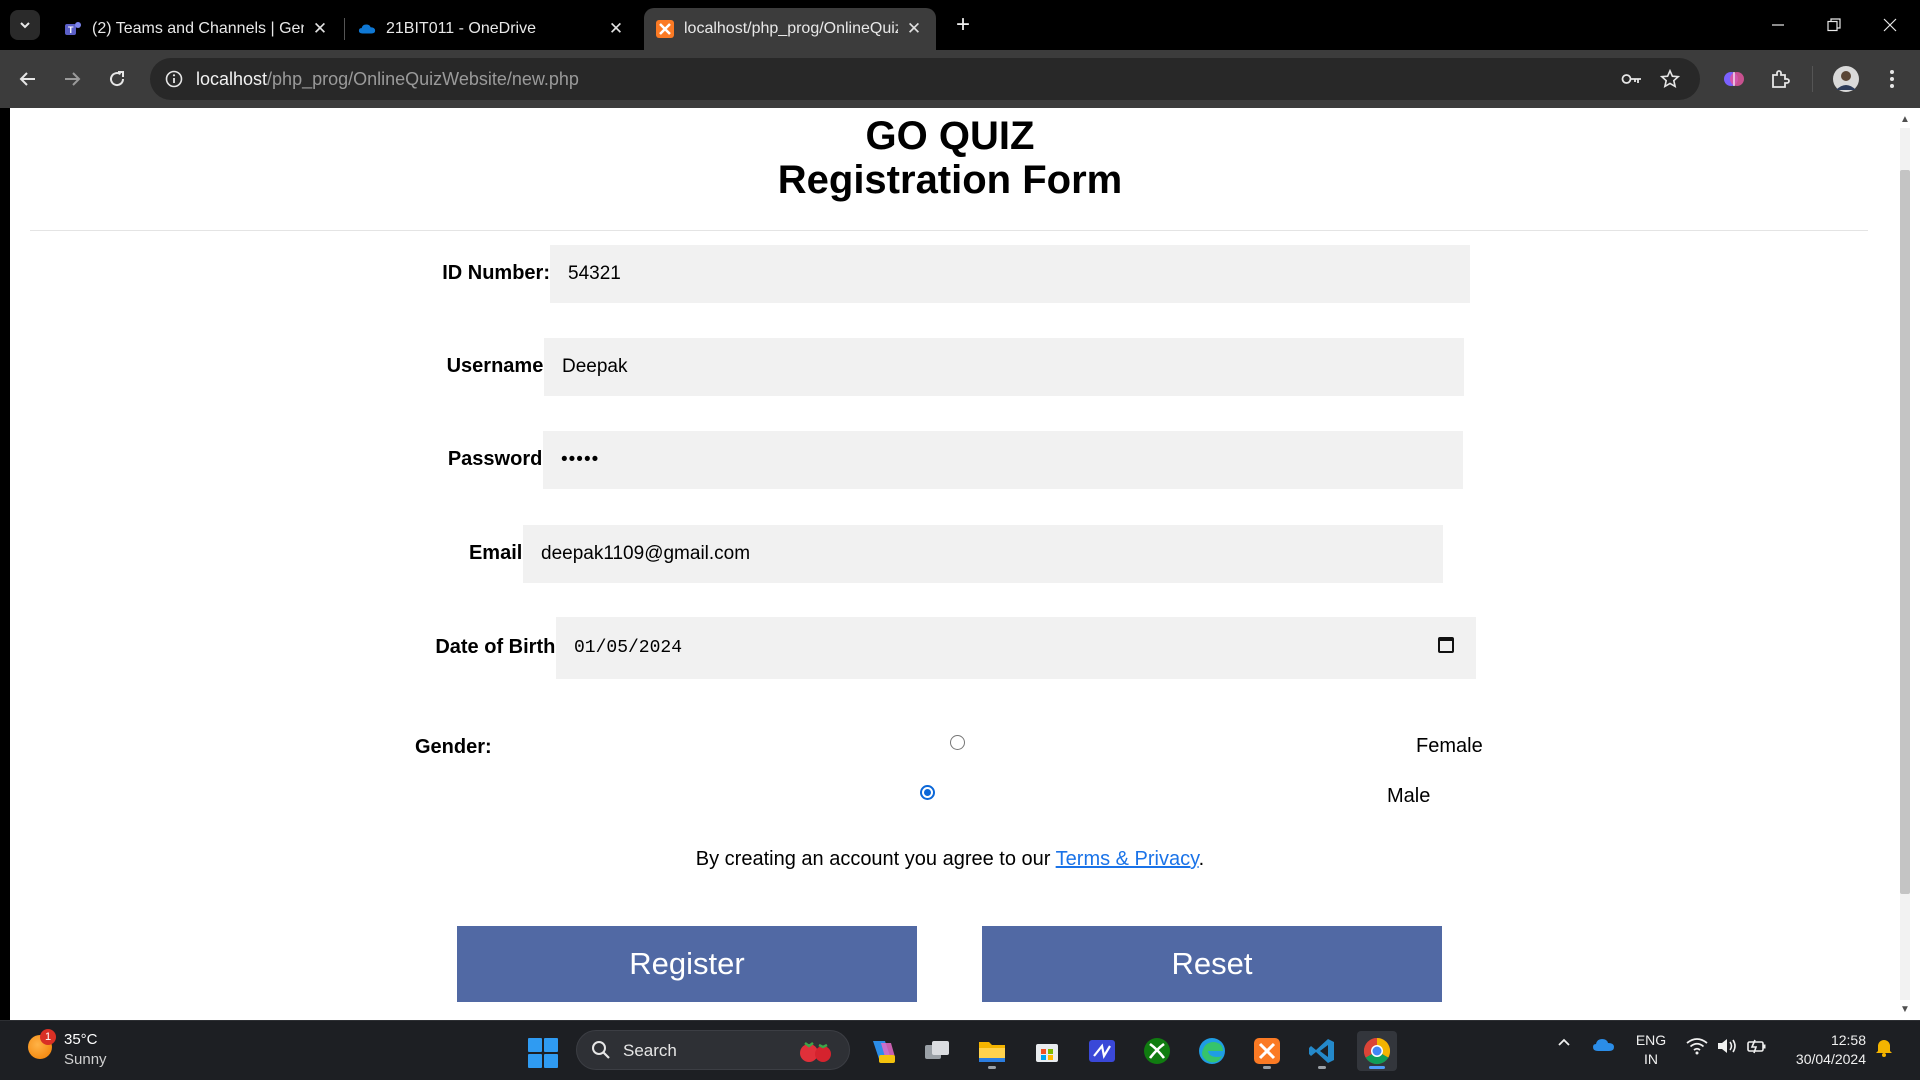 The image size is (1920, 1080). I want to click on scrollbar-thumb, so click(1905, 532).